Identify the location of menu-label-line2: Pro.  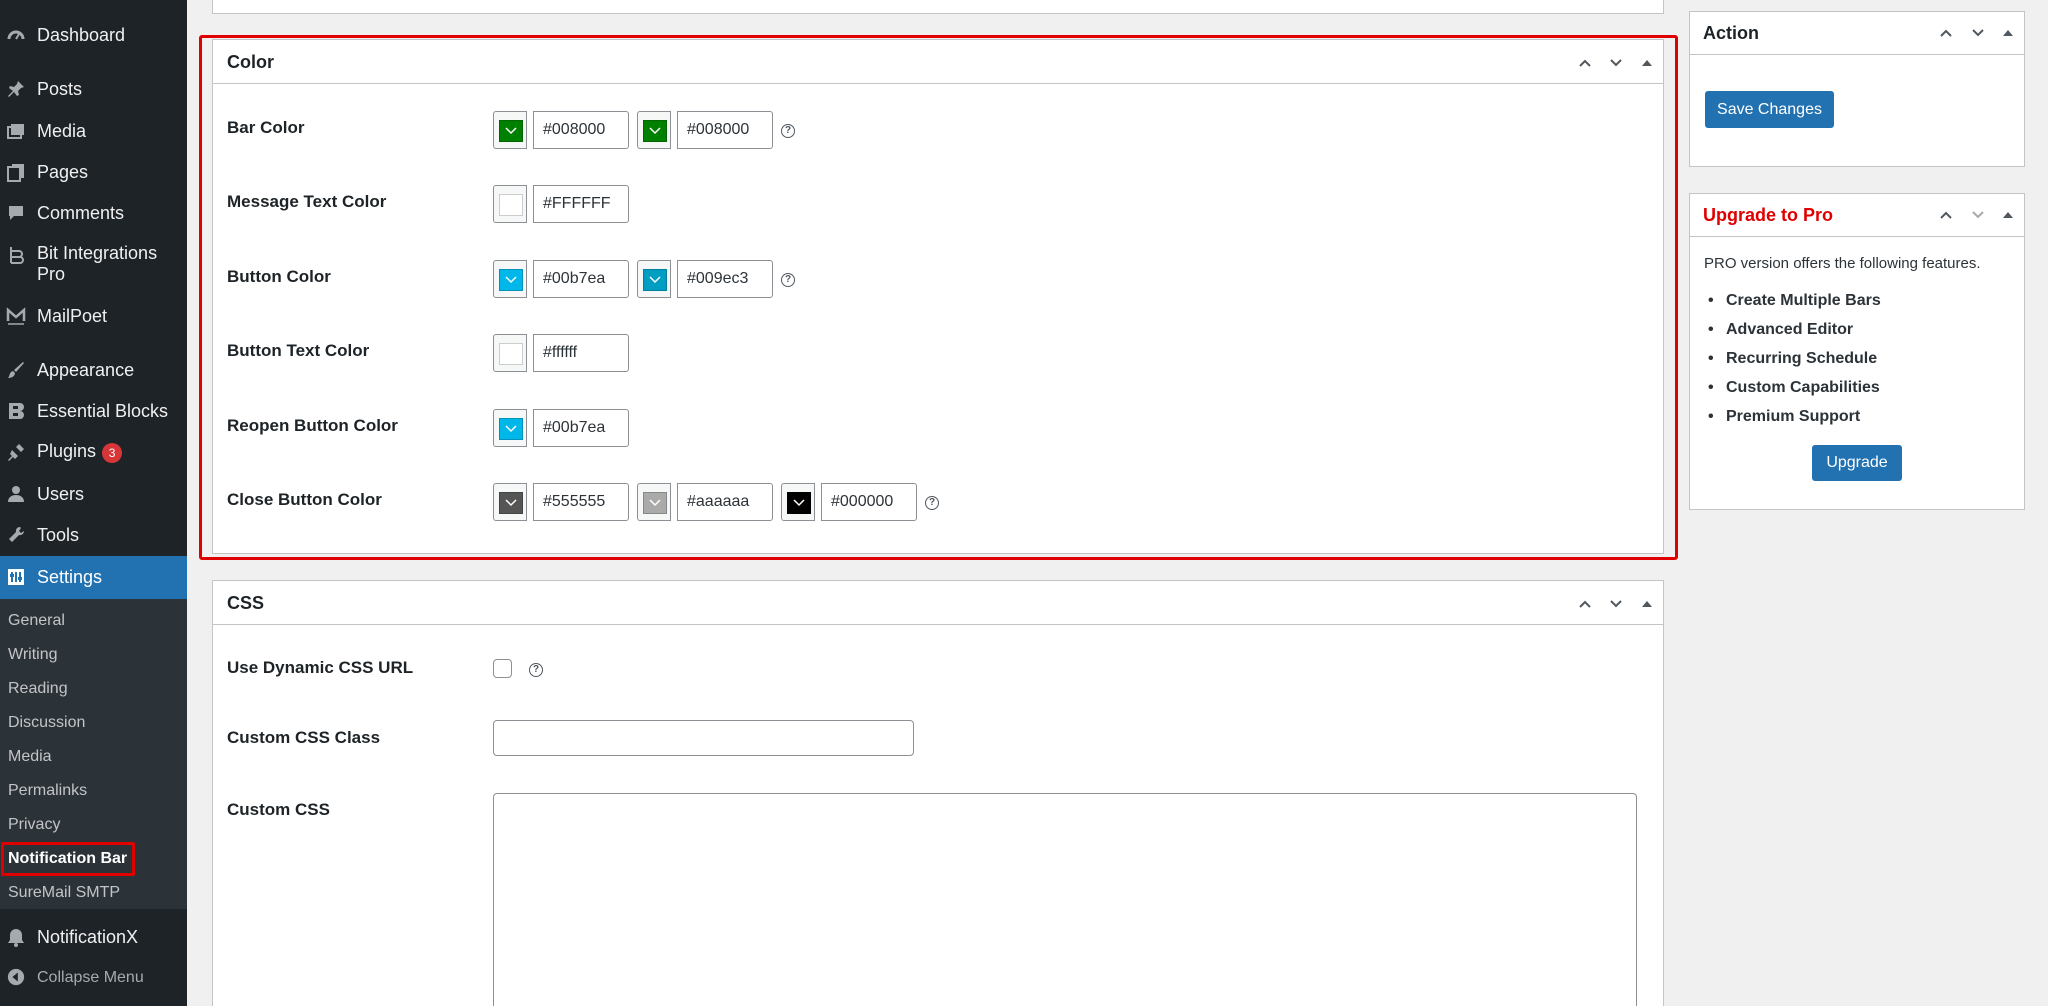
(51, 274).